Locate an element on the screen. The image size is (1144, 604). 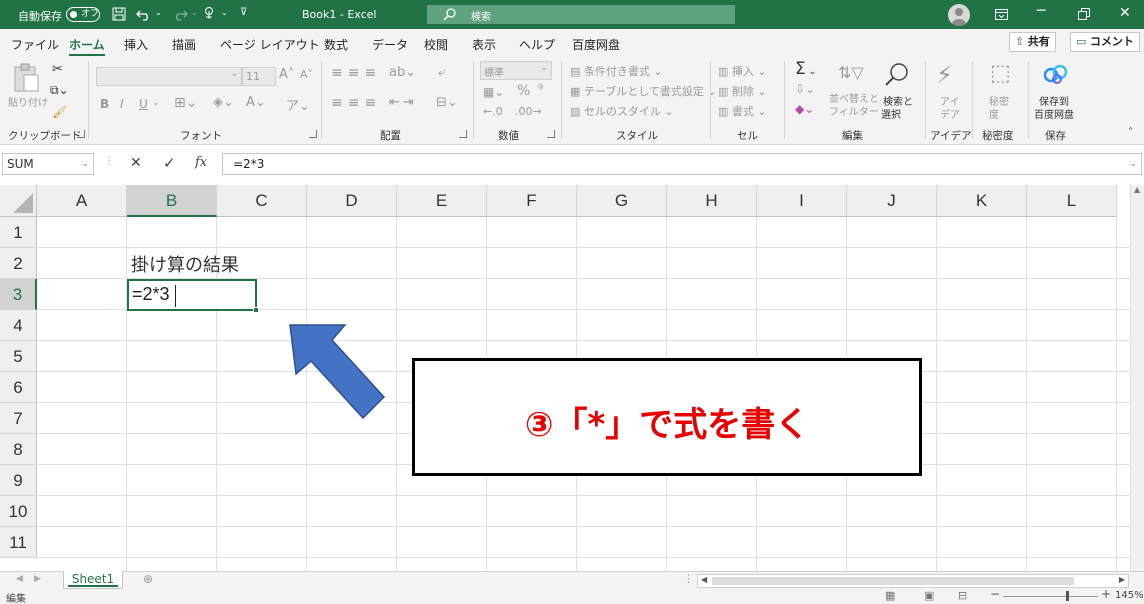
new-sheet-icon: ⊕ is located at coordinates (148, 579).